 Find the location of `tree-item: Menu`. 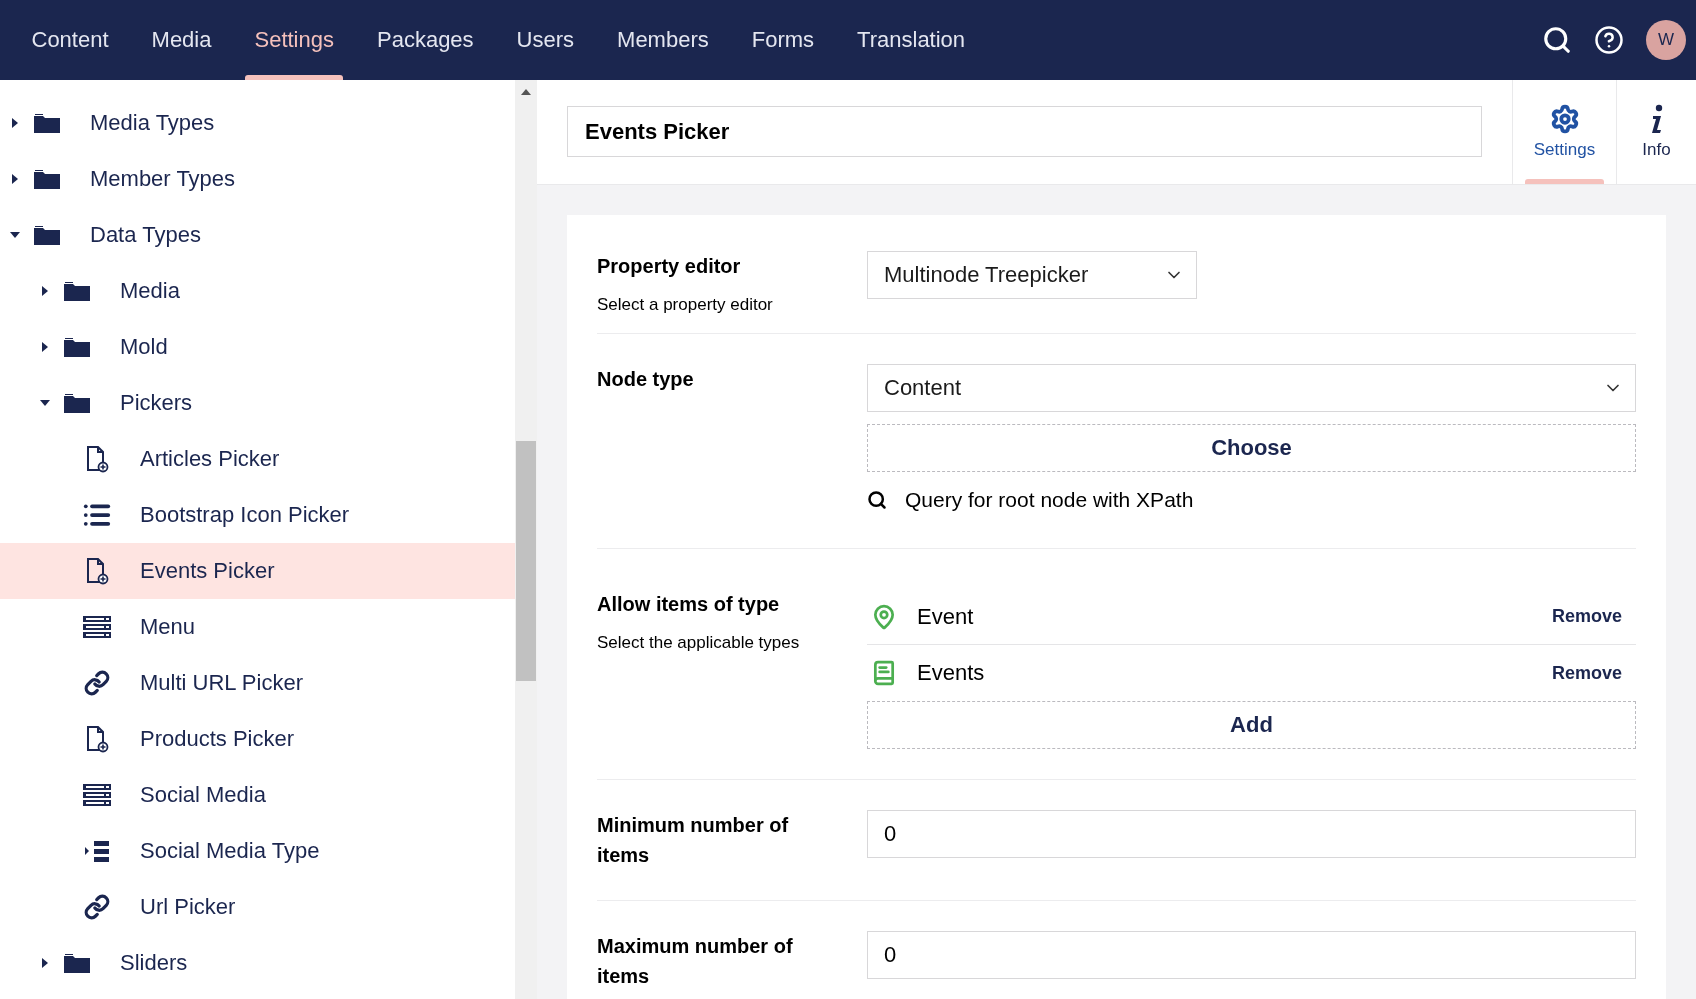

tree-item: Menu is located at coordinates (257, 627).